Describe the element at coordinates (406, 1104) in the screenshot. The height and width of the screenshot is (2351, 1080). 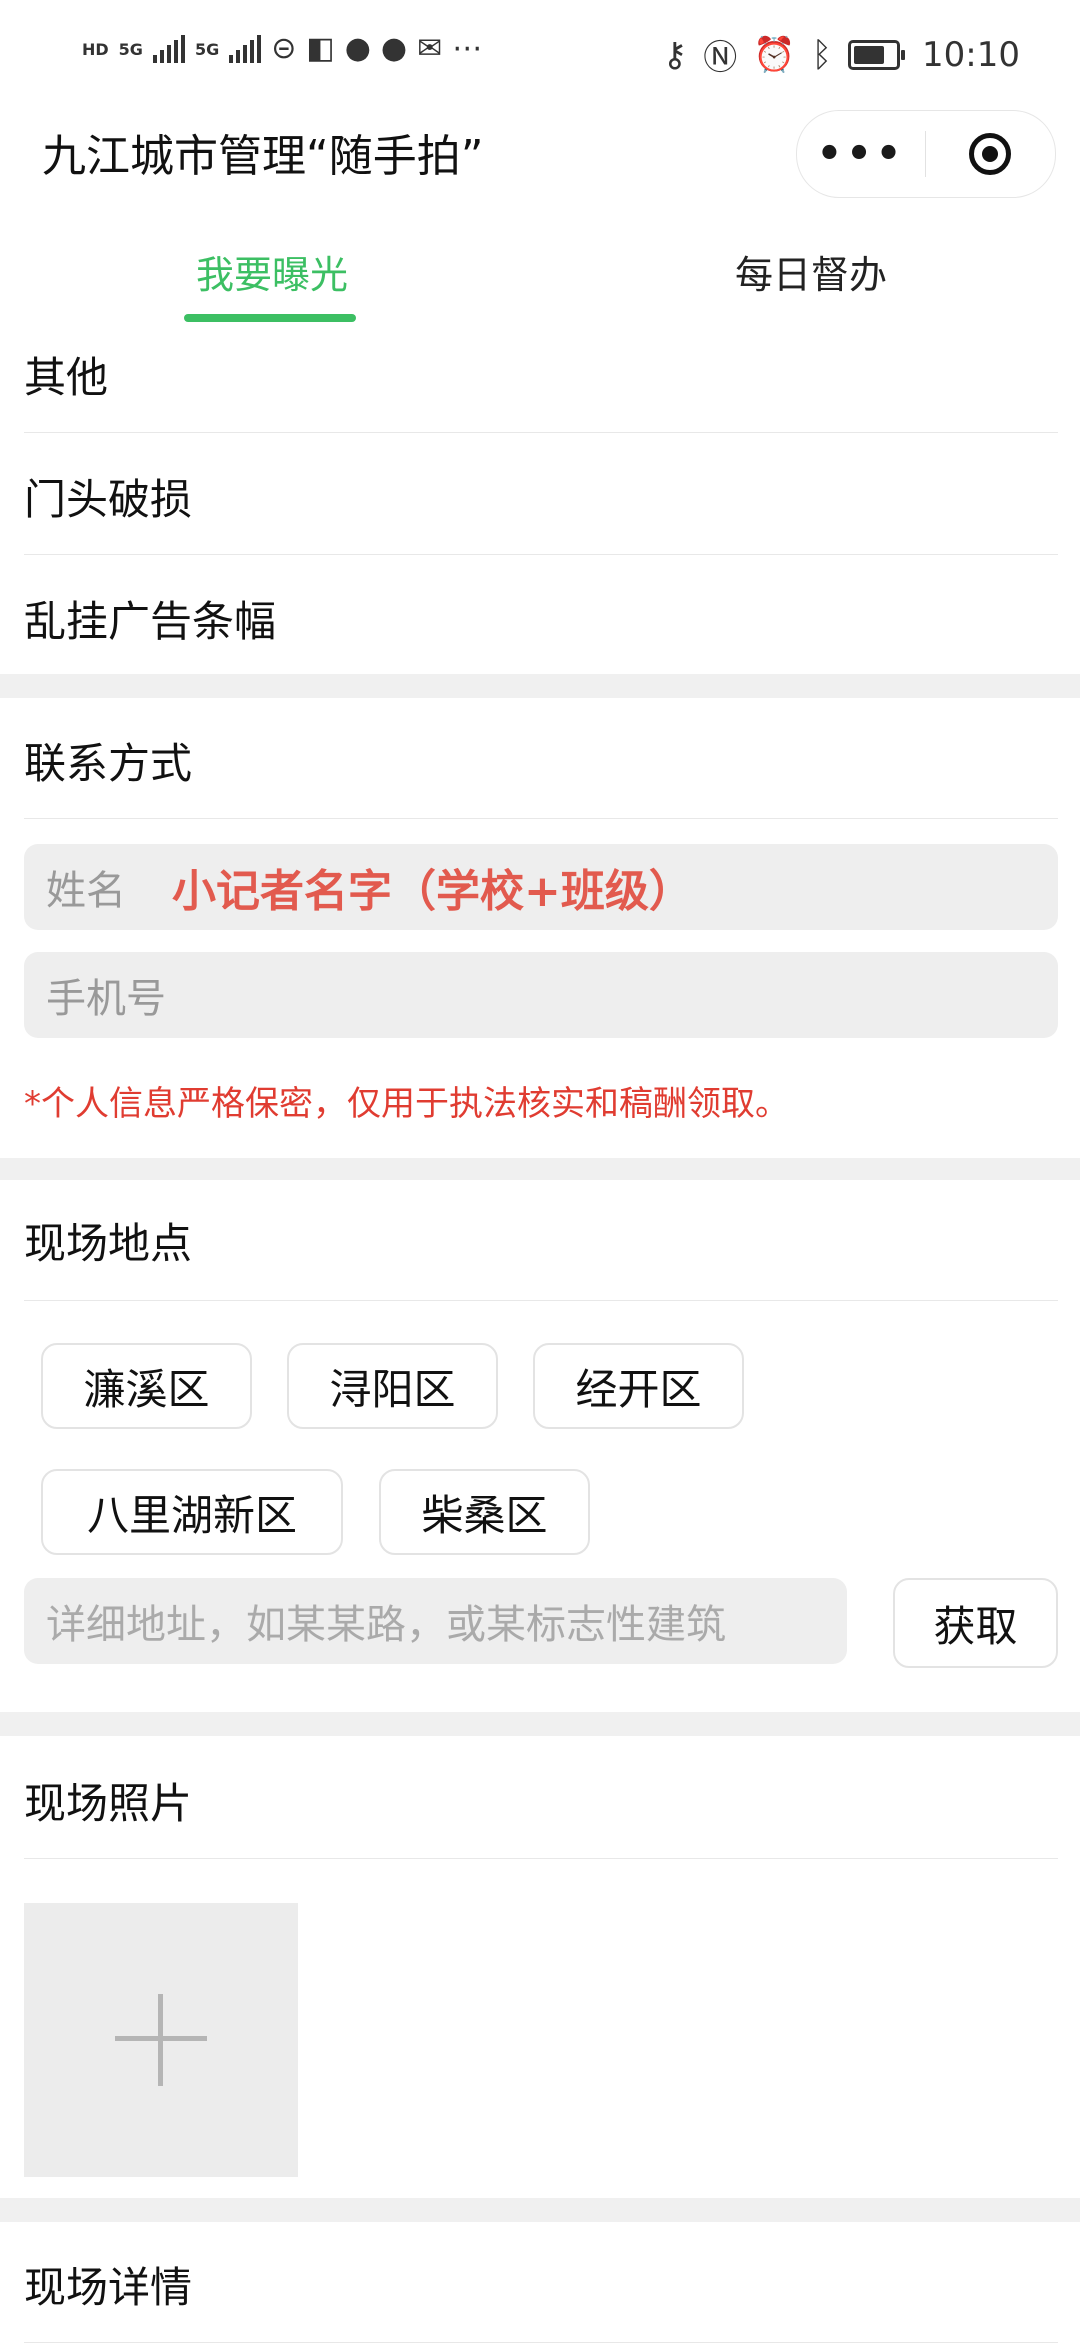
I see `privacy-notice: *个人信息严格保密，仅用于执法核实和稿酬领取。` at that location.